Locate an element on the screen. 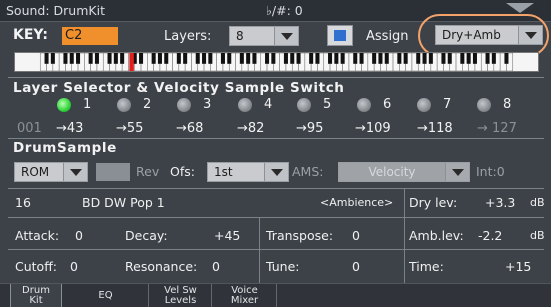 The height and width of the screenshot is (307, 551). transpose-value: 0 is located at coordinates (356, 235).